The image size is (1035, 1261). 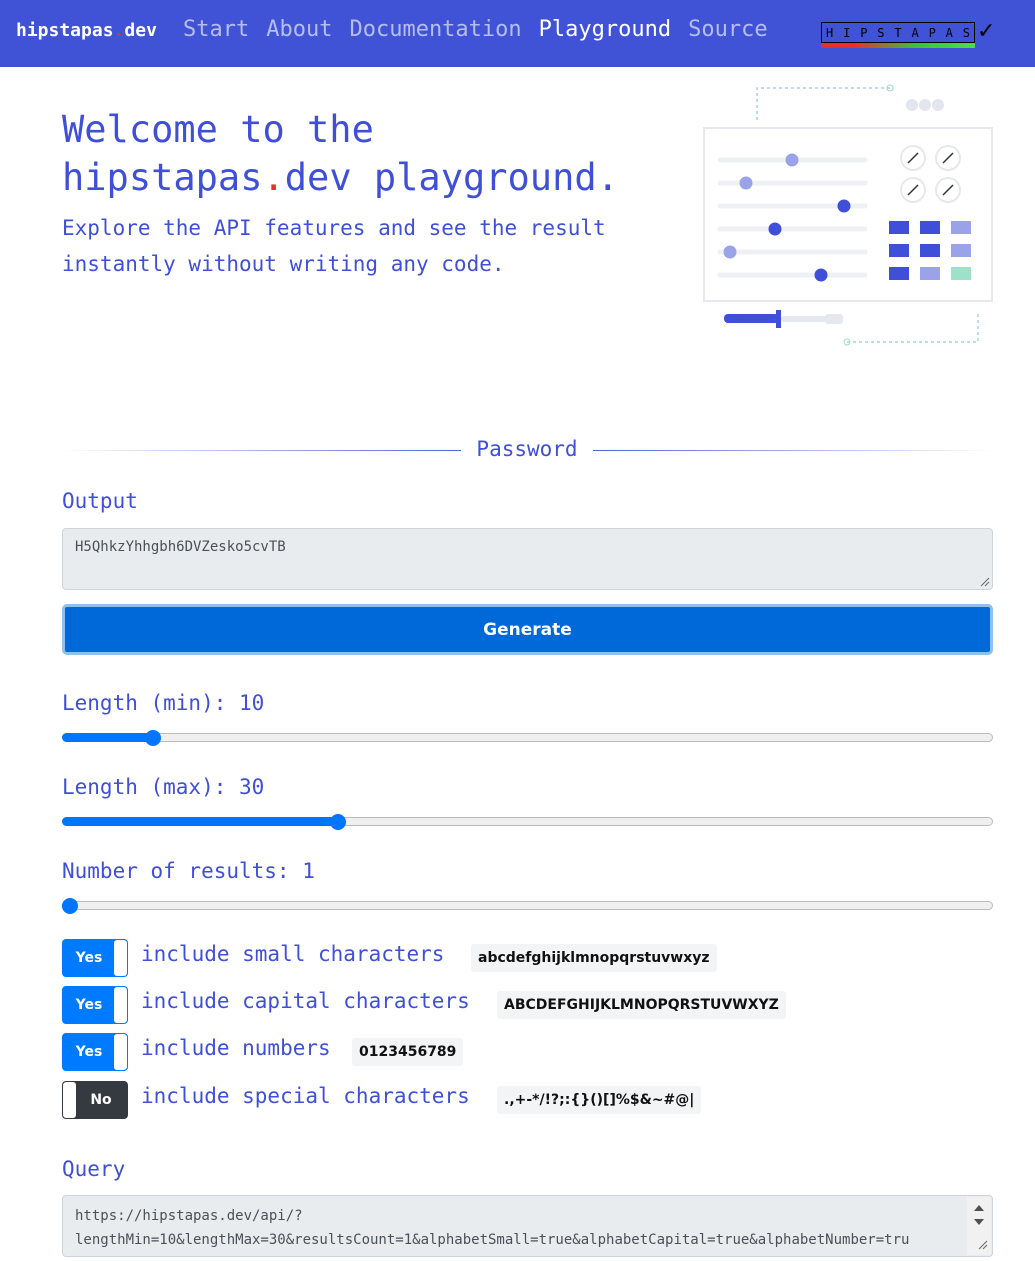 I want to click on brand-logo: hipstapas.dev, so click(x=86, y=30).